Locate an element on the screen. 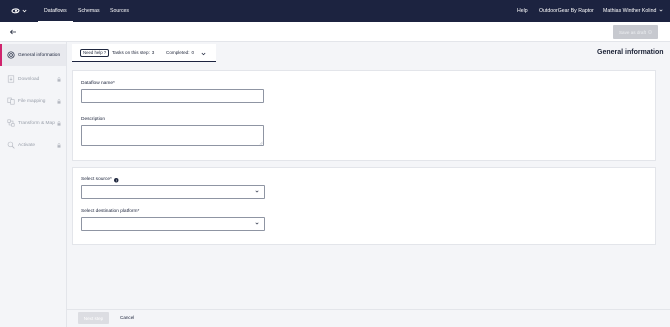  sidebar-item-label: Activate is located at coordinates (27, 145).